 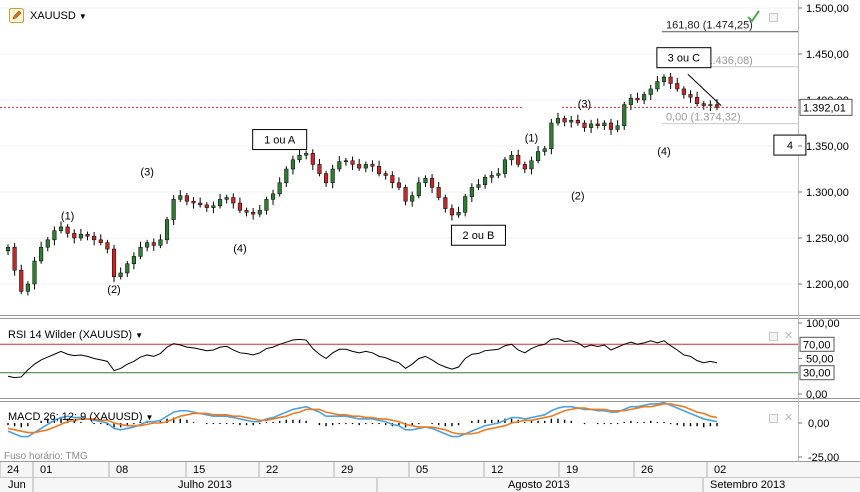 I want to click on symbol-selector: XAUUSD ▼, so click(x=58, y=16).